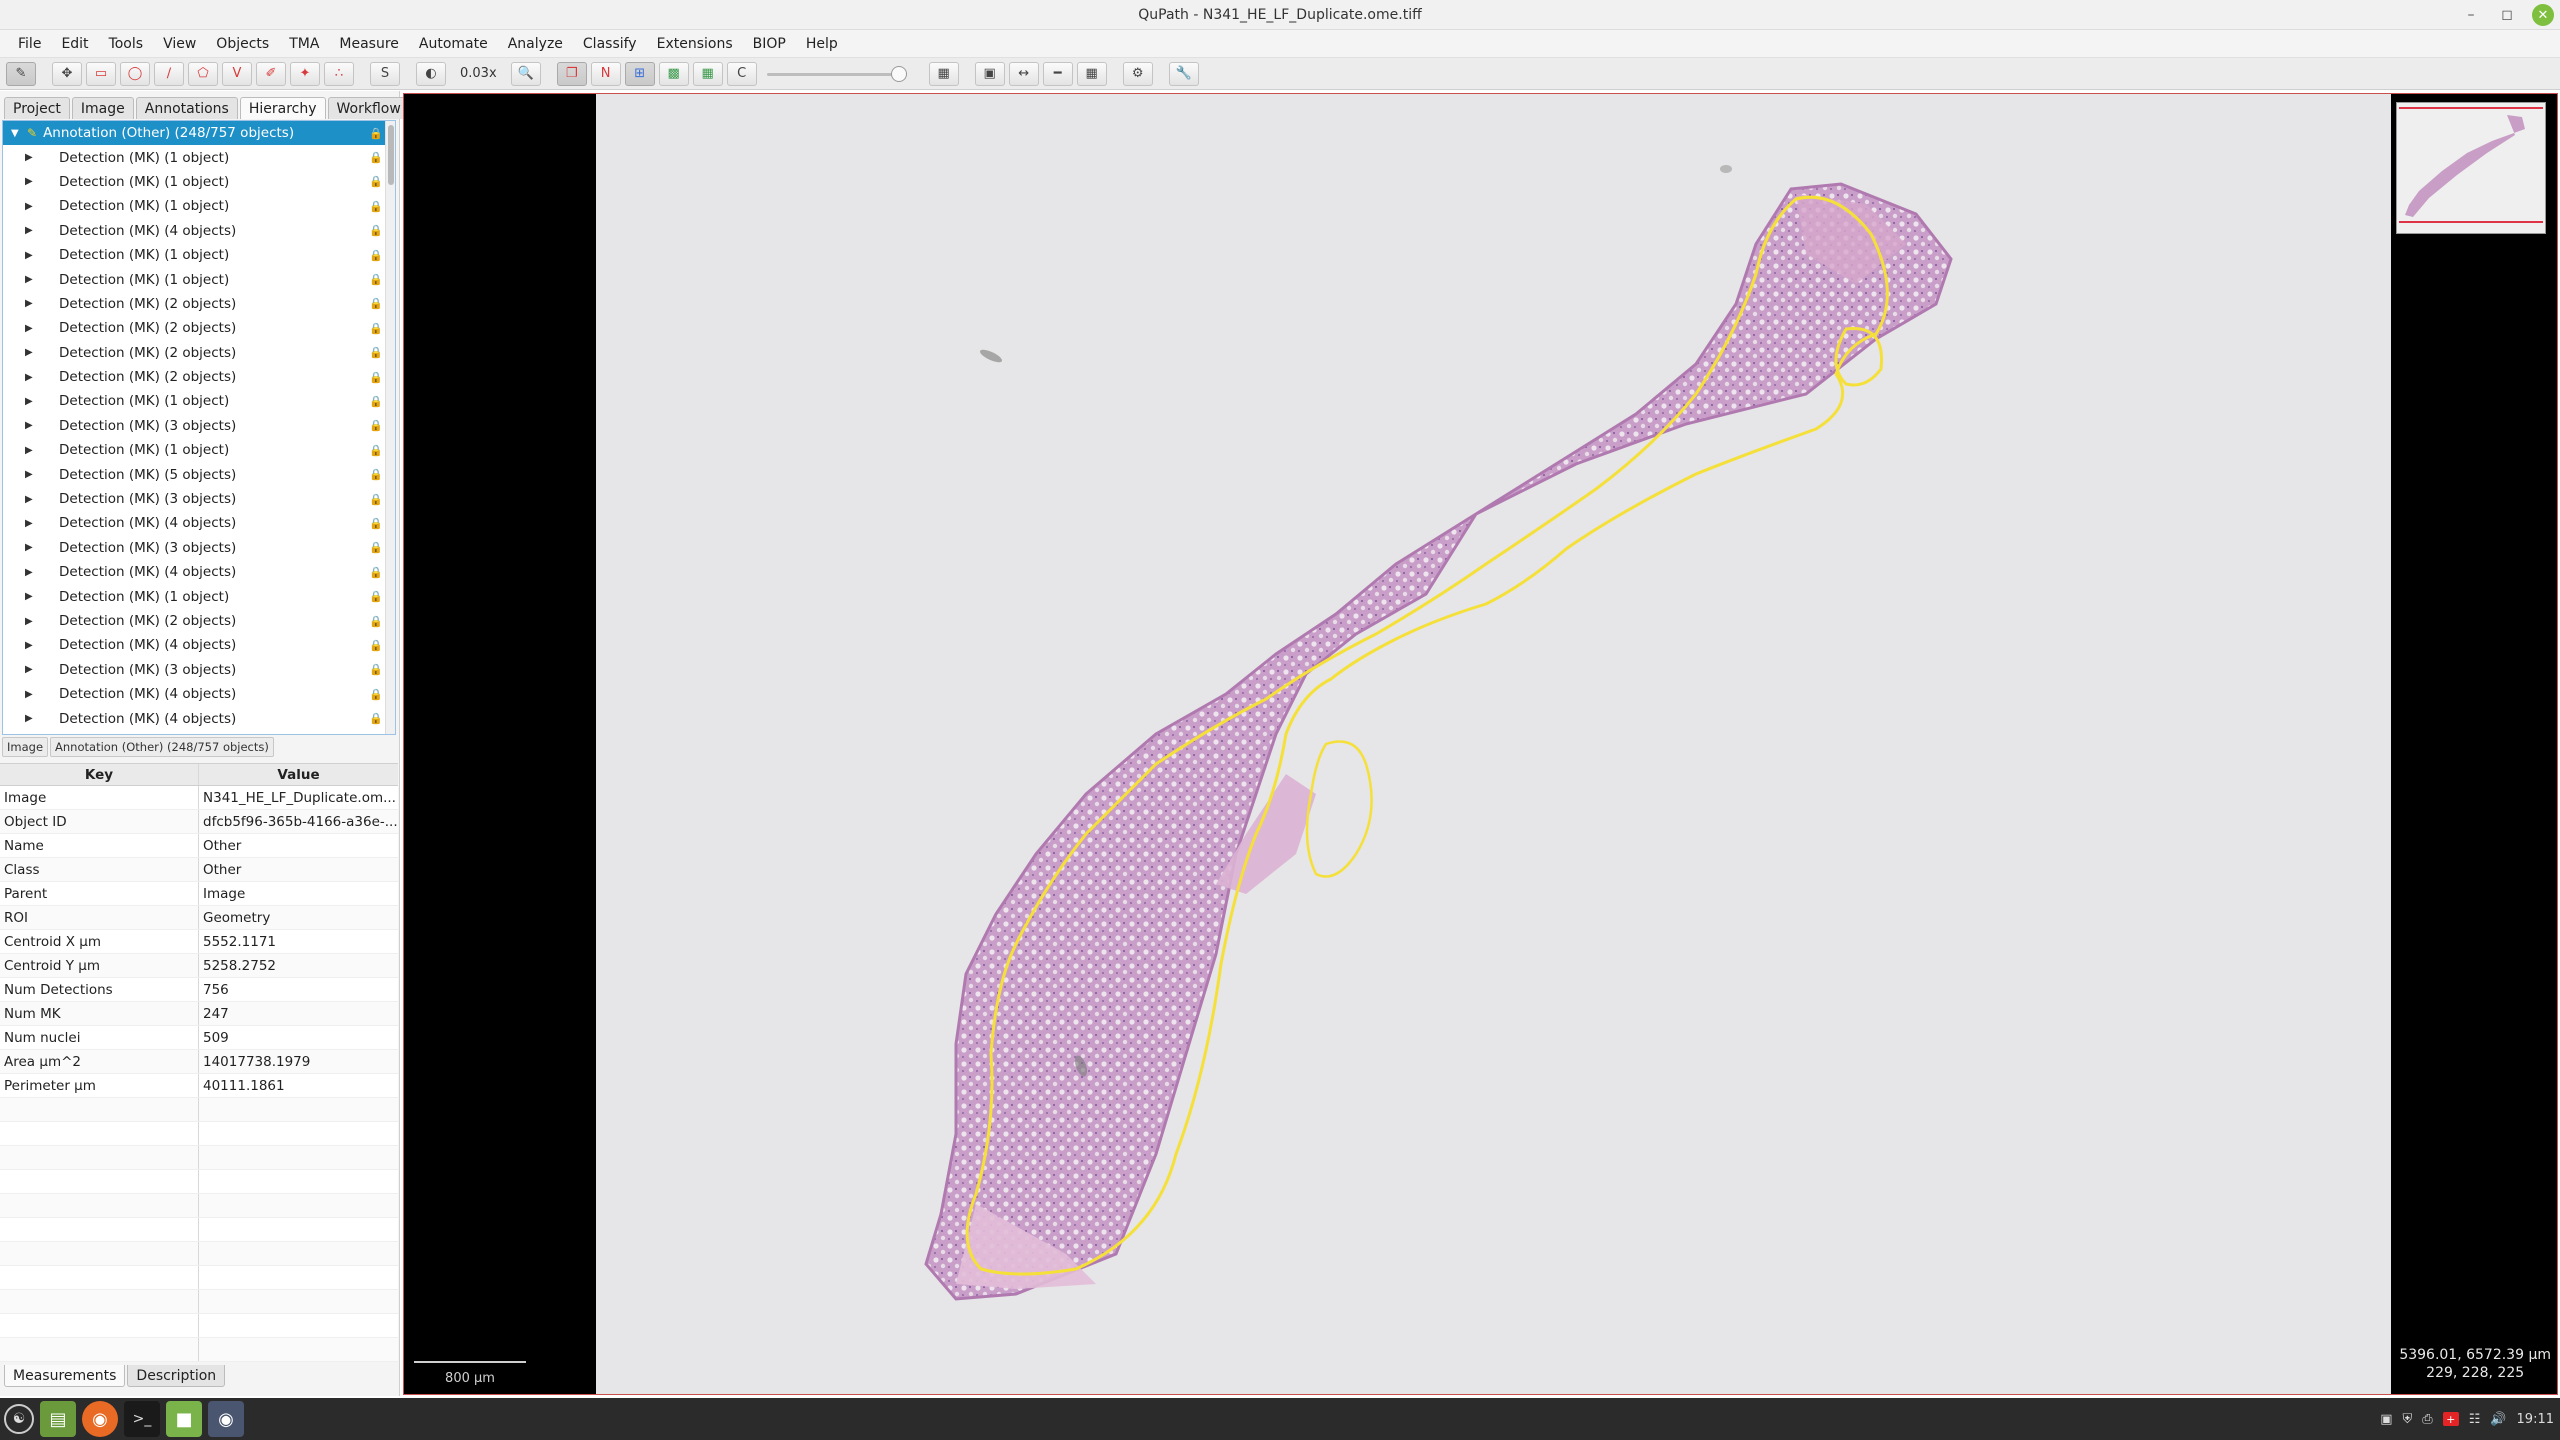 The width and height of the screenshot is (2560, 1440). Describe the element at coordinates (199, 1062) in the screenshot. I see `table-row: Area µm^2 14017738.1979` at that location.